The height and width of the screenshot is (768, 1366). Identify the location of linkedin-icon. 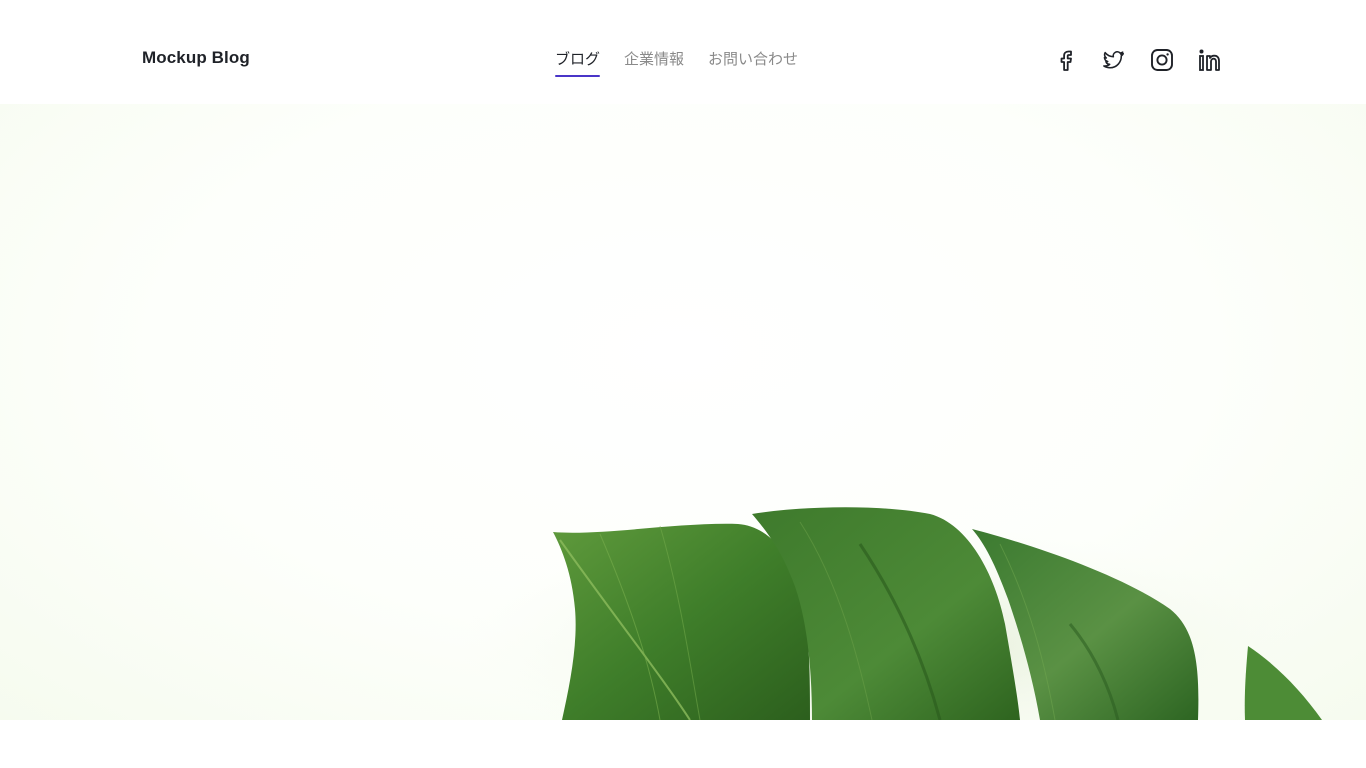
(1209, 60).